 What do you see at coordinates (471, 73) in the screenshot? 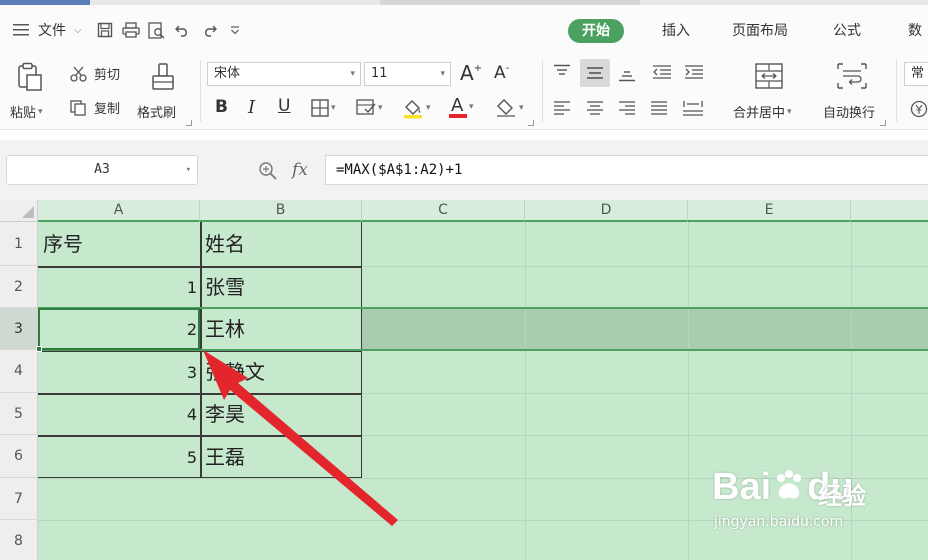
I see `grow-font-button: A +` at bounding box center [471, 73].